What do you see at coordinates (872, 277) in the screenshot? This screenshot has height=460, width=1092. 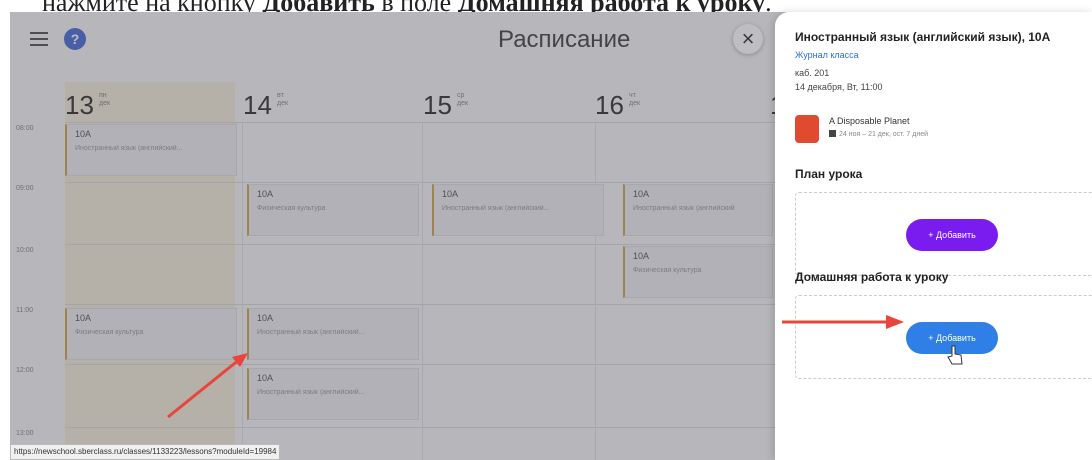 I see `homework-heading: Домашняя работа к уроку` at bounding box center [872, 277].